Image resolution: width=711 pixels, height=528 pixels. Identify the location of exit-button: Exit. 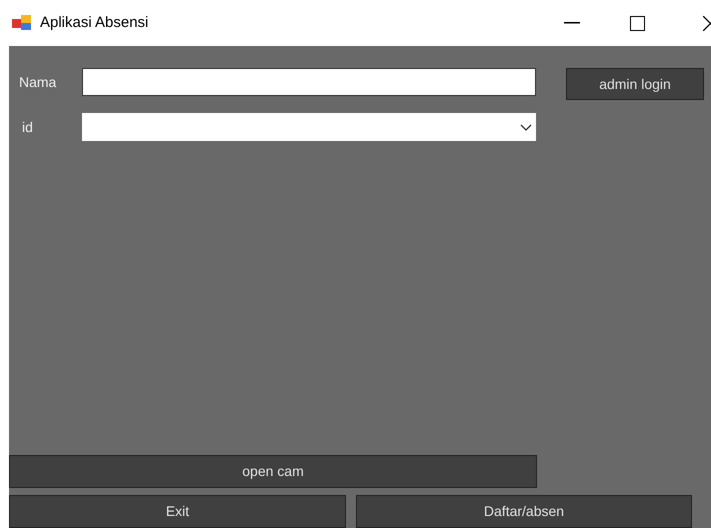
(177, 511).